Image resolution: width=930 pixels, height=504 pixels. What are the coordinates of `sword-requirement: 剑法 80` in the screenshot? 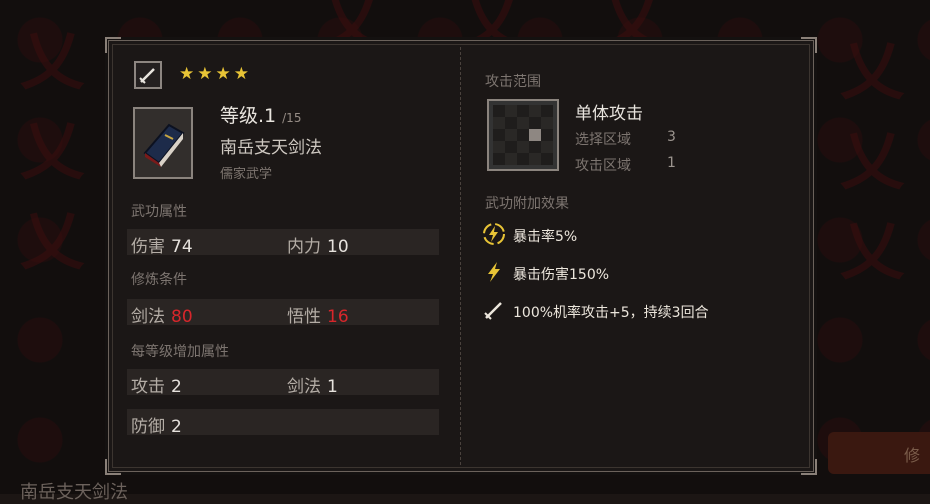 It's located at (162, 314).